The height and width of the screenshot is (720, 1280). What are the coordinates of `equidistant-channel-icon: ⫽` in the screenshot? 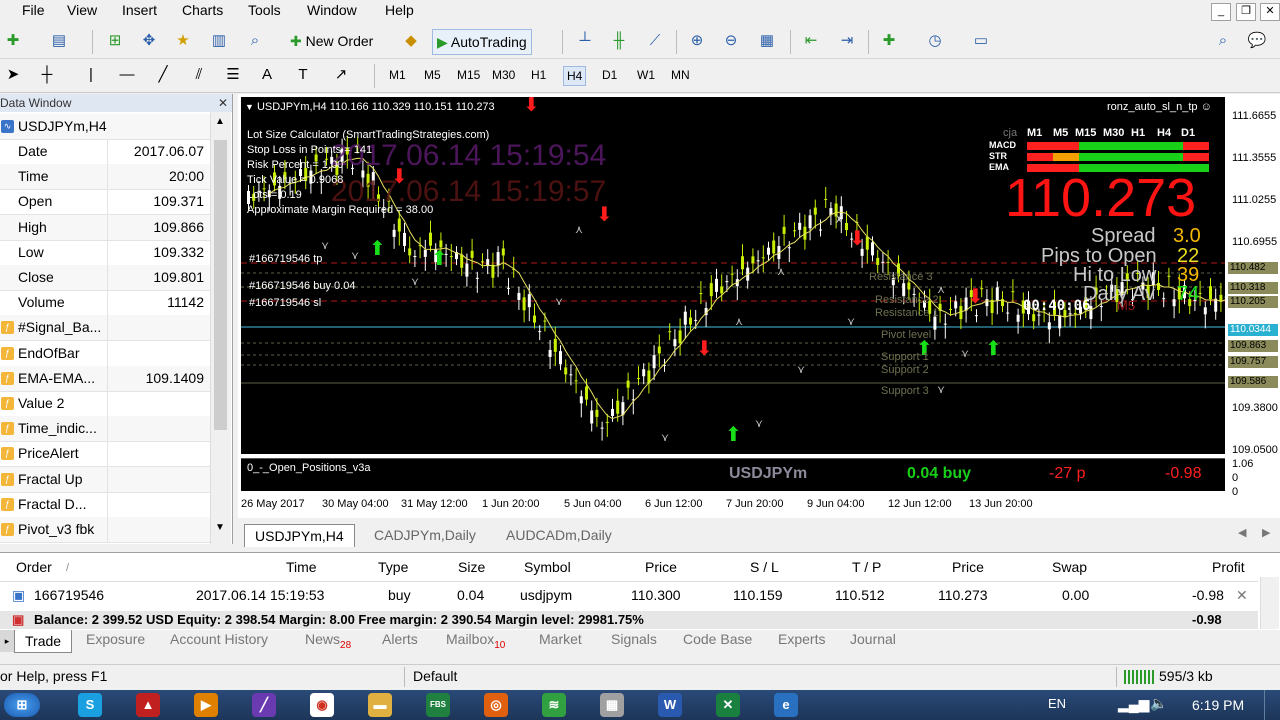 It's located at (199, 75).